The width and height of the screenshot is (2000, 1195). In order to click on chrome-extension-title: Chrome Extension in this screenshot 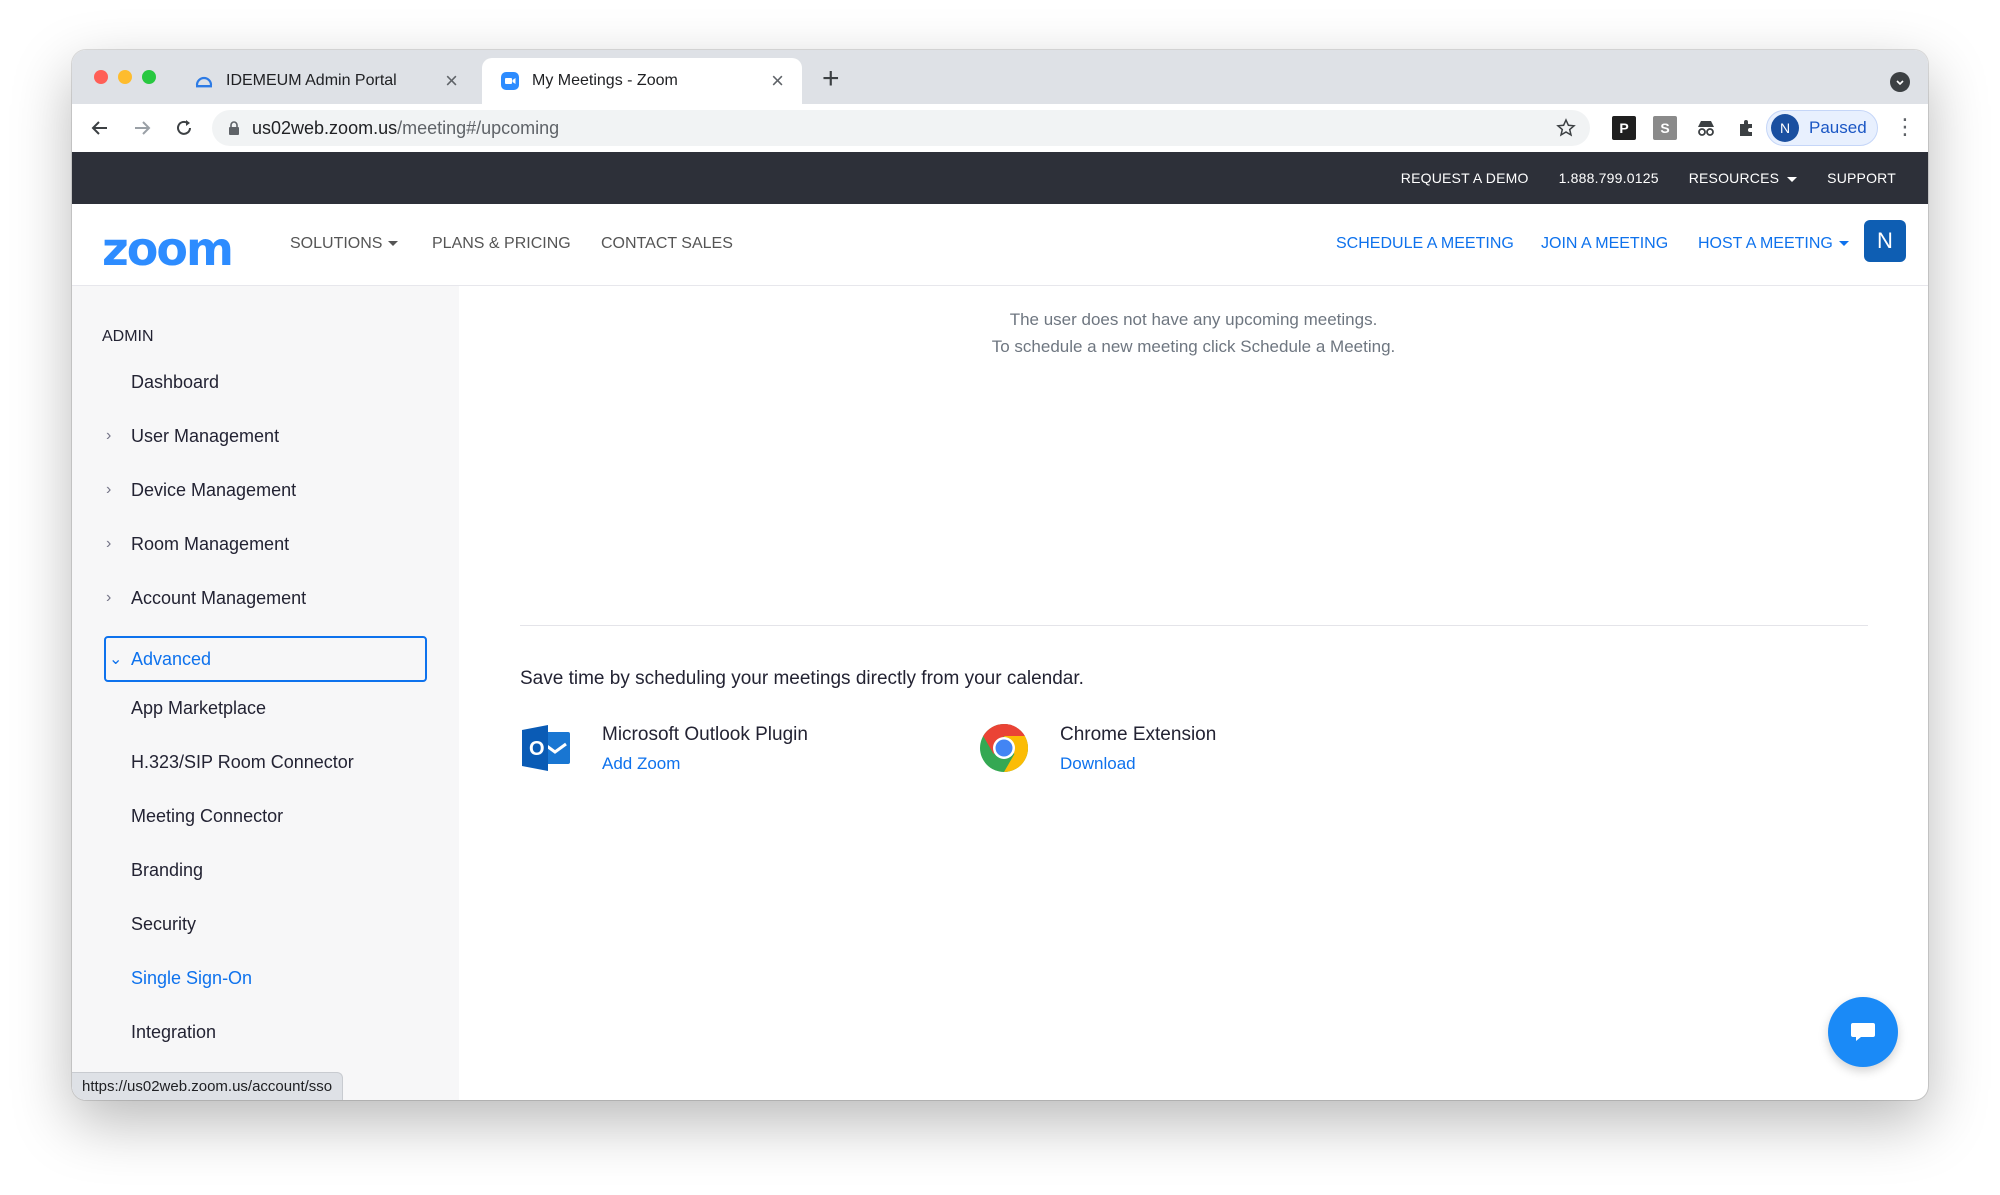, I will do `click(1138, 734)`.